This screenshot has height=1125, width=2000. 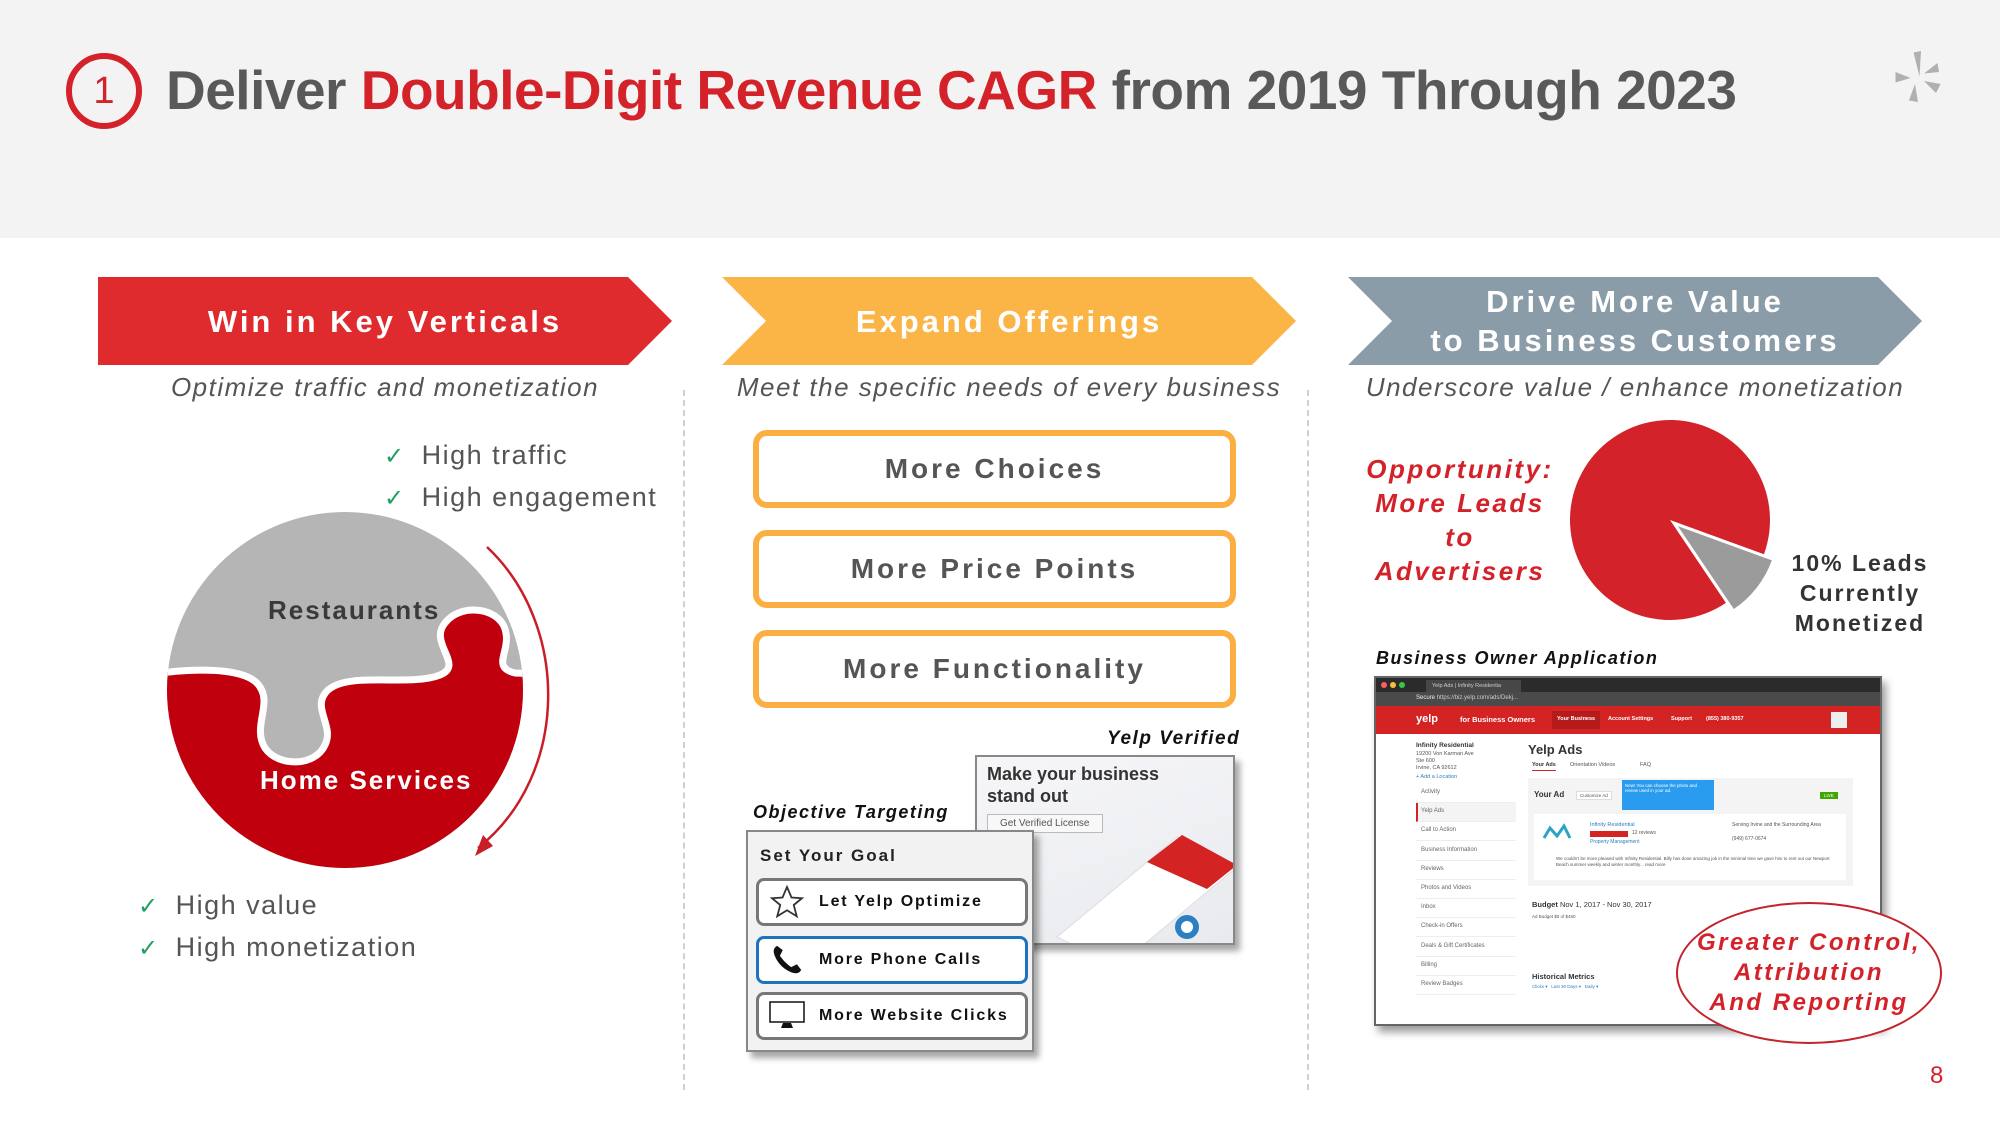 What do you see at coordinates (1402, 685) in the screenshot?
I see `window-zoom-dot` at bounding box center [1402, 685].